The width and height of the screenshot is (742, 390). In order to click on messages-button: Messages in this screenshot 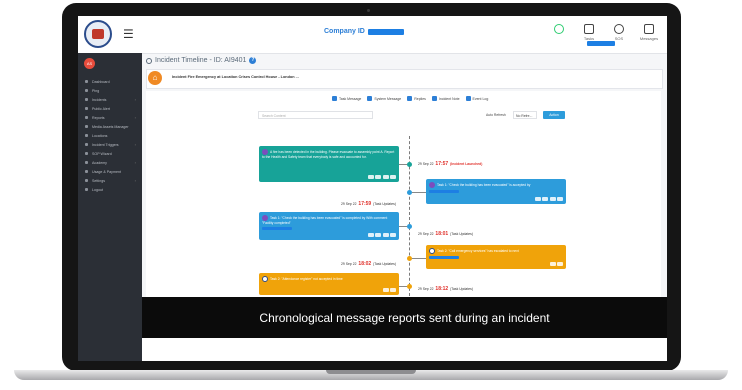, I will do `click(649, 32)`.